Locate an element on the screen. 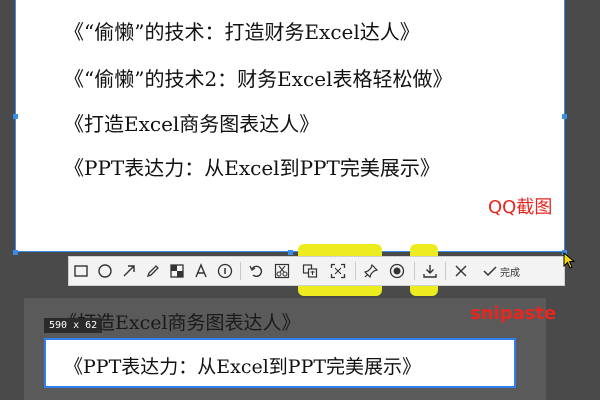 The image size is (600, 400). cancel-button is located at coordinates (461, 271).